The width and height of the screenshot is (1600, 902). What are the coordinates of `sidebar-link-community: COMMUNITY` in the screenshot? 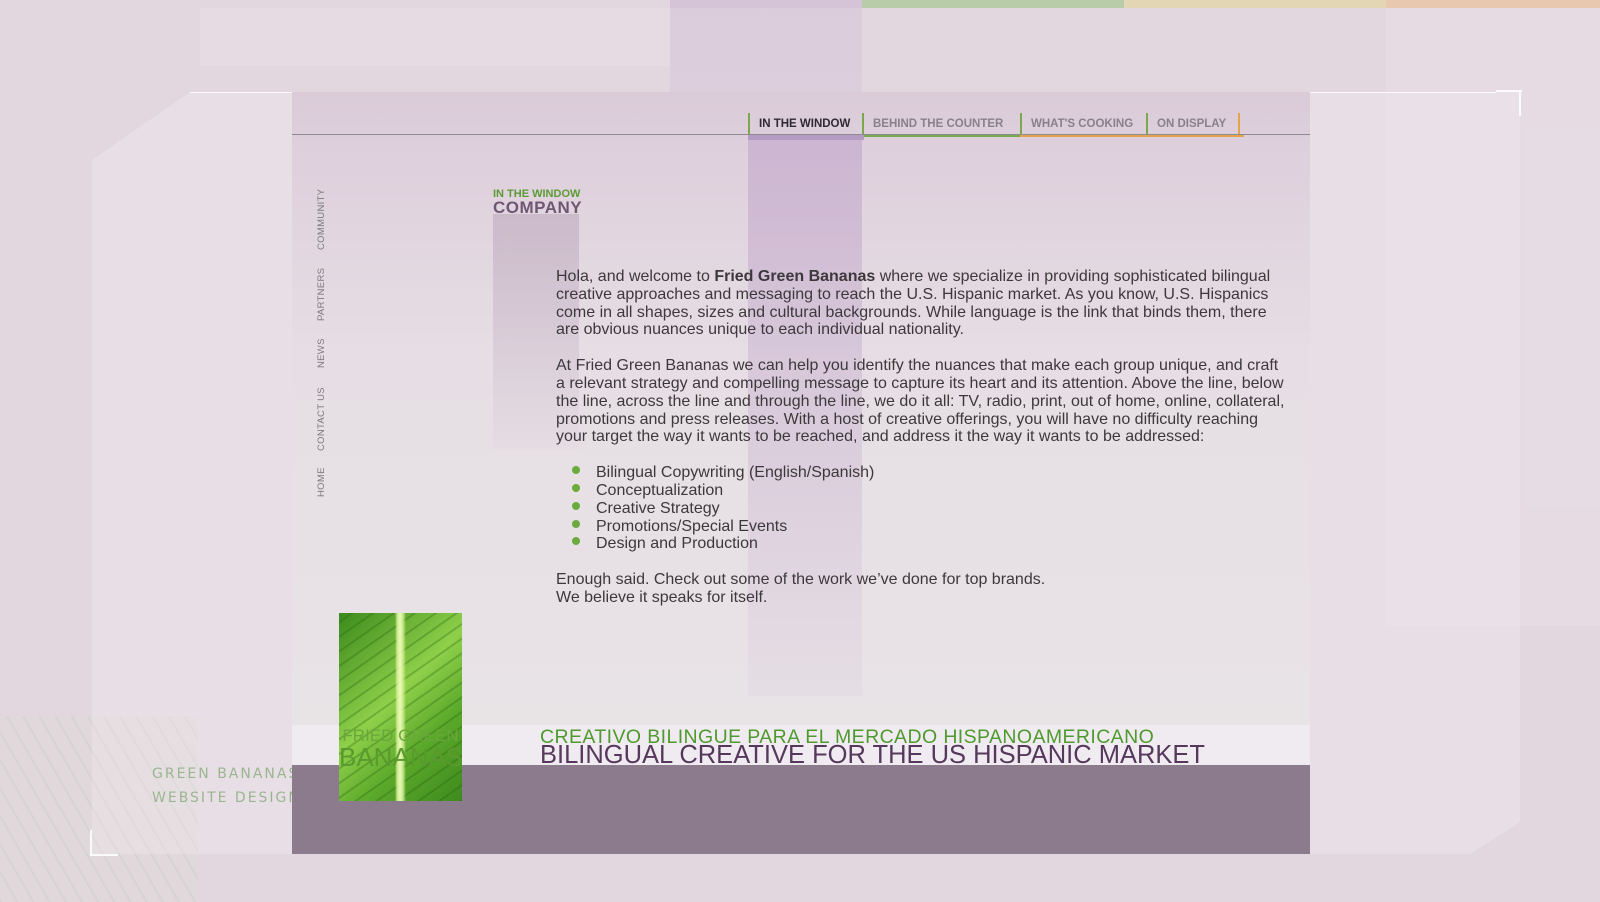 It's located at (321, 219).